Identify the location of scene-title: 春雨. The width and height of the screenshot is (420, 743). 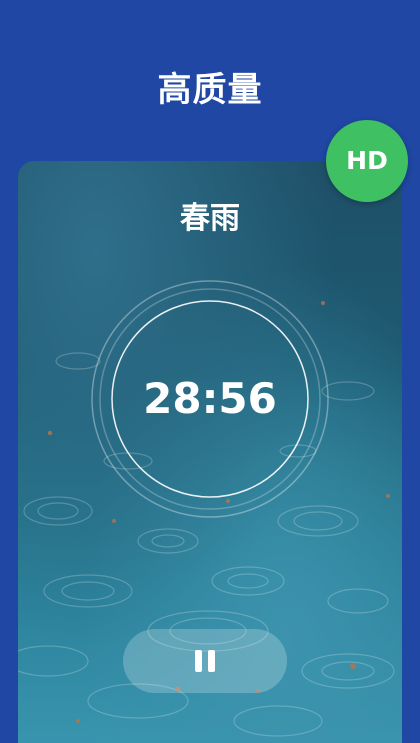
(210, 218).